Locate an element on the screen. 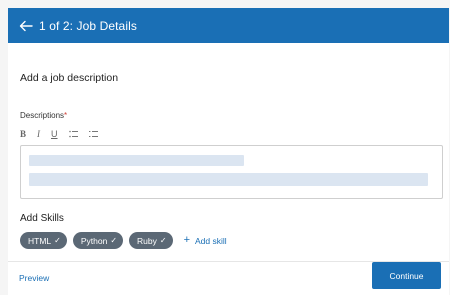 The width and height of the screenshot is (450, 295). skill-chip-html: HTML ✓ is located at coordinates (43, 240).